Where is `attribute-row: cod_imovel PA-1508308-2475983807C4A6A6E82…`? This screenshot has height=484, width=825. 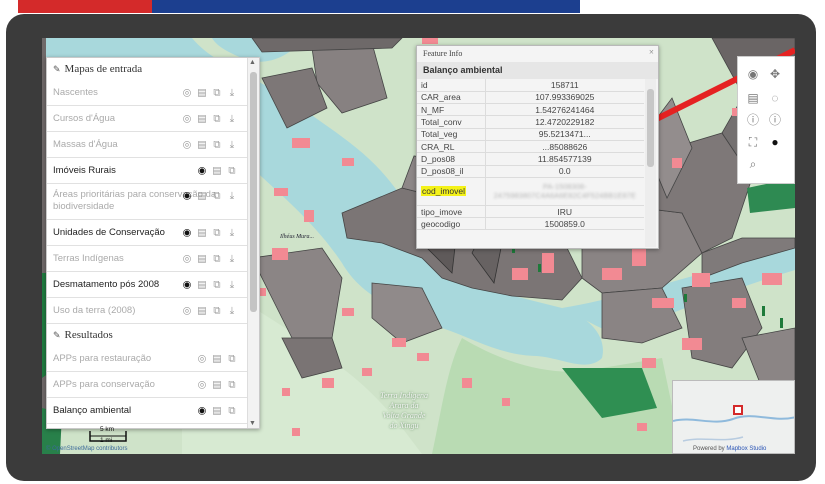 attribute-row: cod_imovel PA-1508308-2475983807C4A6A6E82… is located at coordinates (530, 191).